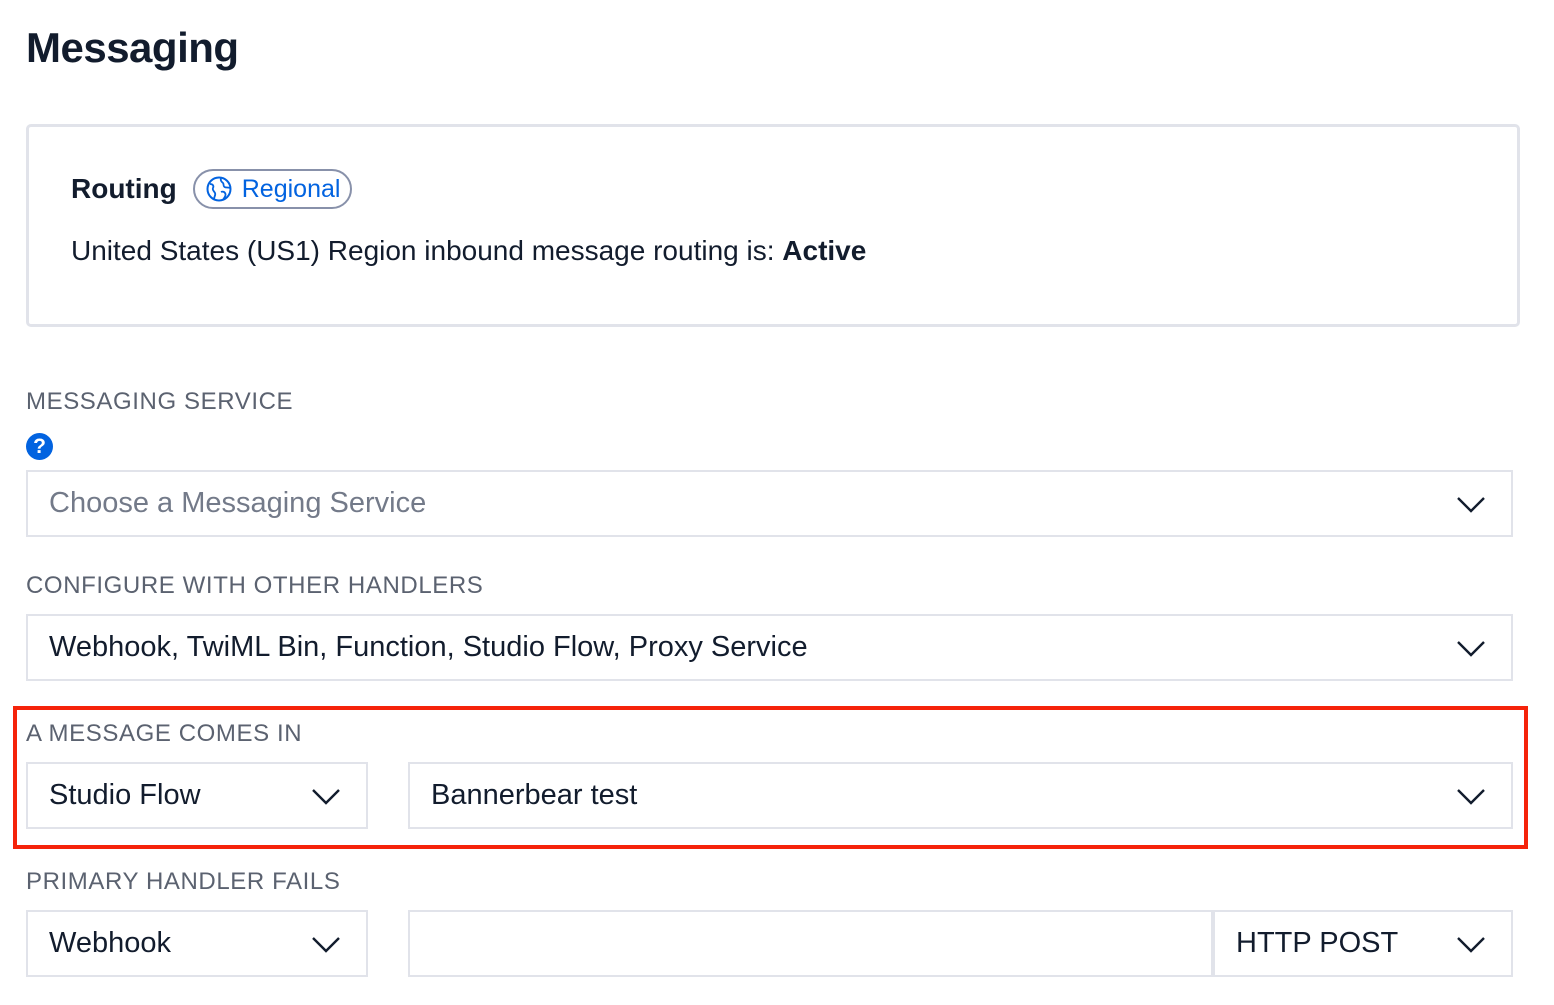 The image size is (1554, 1005). I want to click on message-comes-in-type-value: Studio Flow, so click(125, 795).